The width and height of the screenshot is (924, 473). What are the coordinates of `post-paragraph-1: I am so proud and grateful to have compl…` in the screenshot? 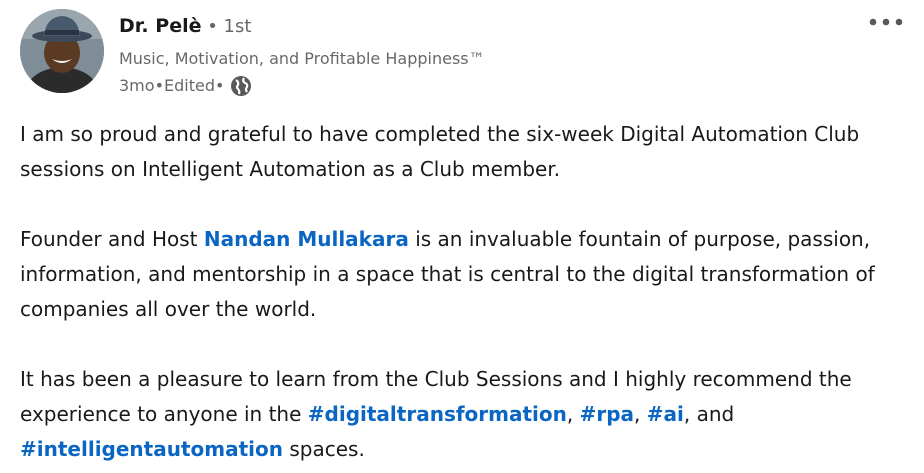 It's located at (440, 151).